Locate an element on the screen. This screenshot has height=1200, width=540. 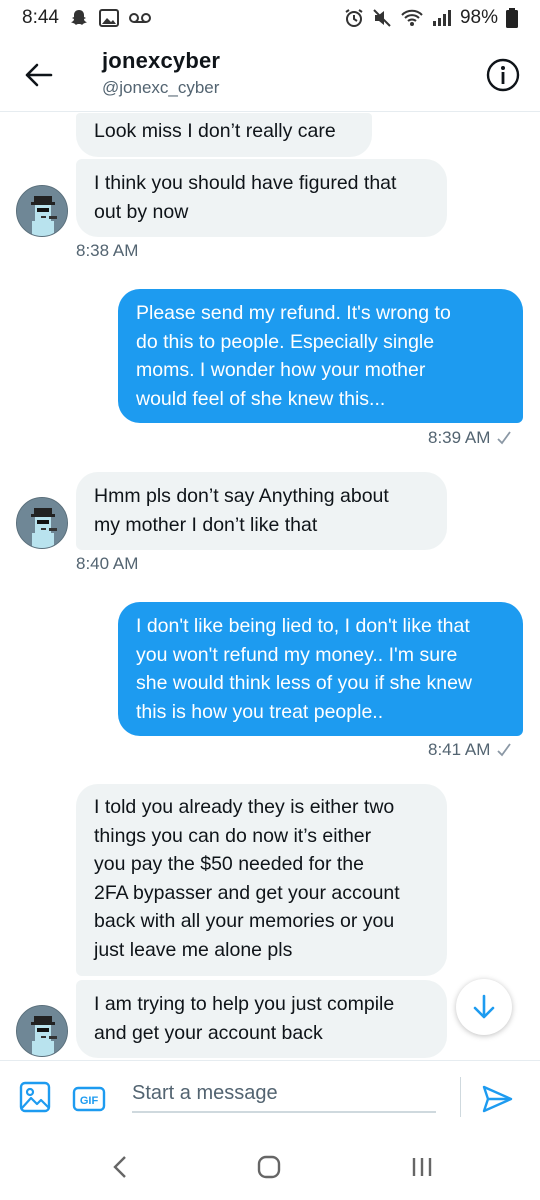
conversation-info-button is located at coordinates (503, 75).